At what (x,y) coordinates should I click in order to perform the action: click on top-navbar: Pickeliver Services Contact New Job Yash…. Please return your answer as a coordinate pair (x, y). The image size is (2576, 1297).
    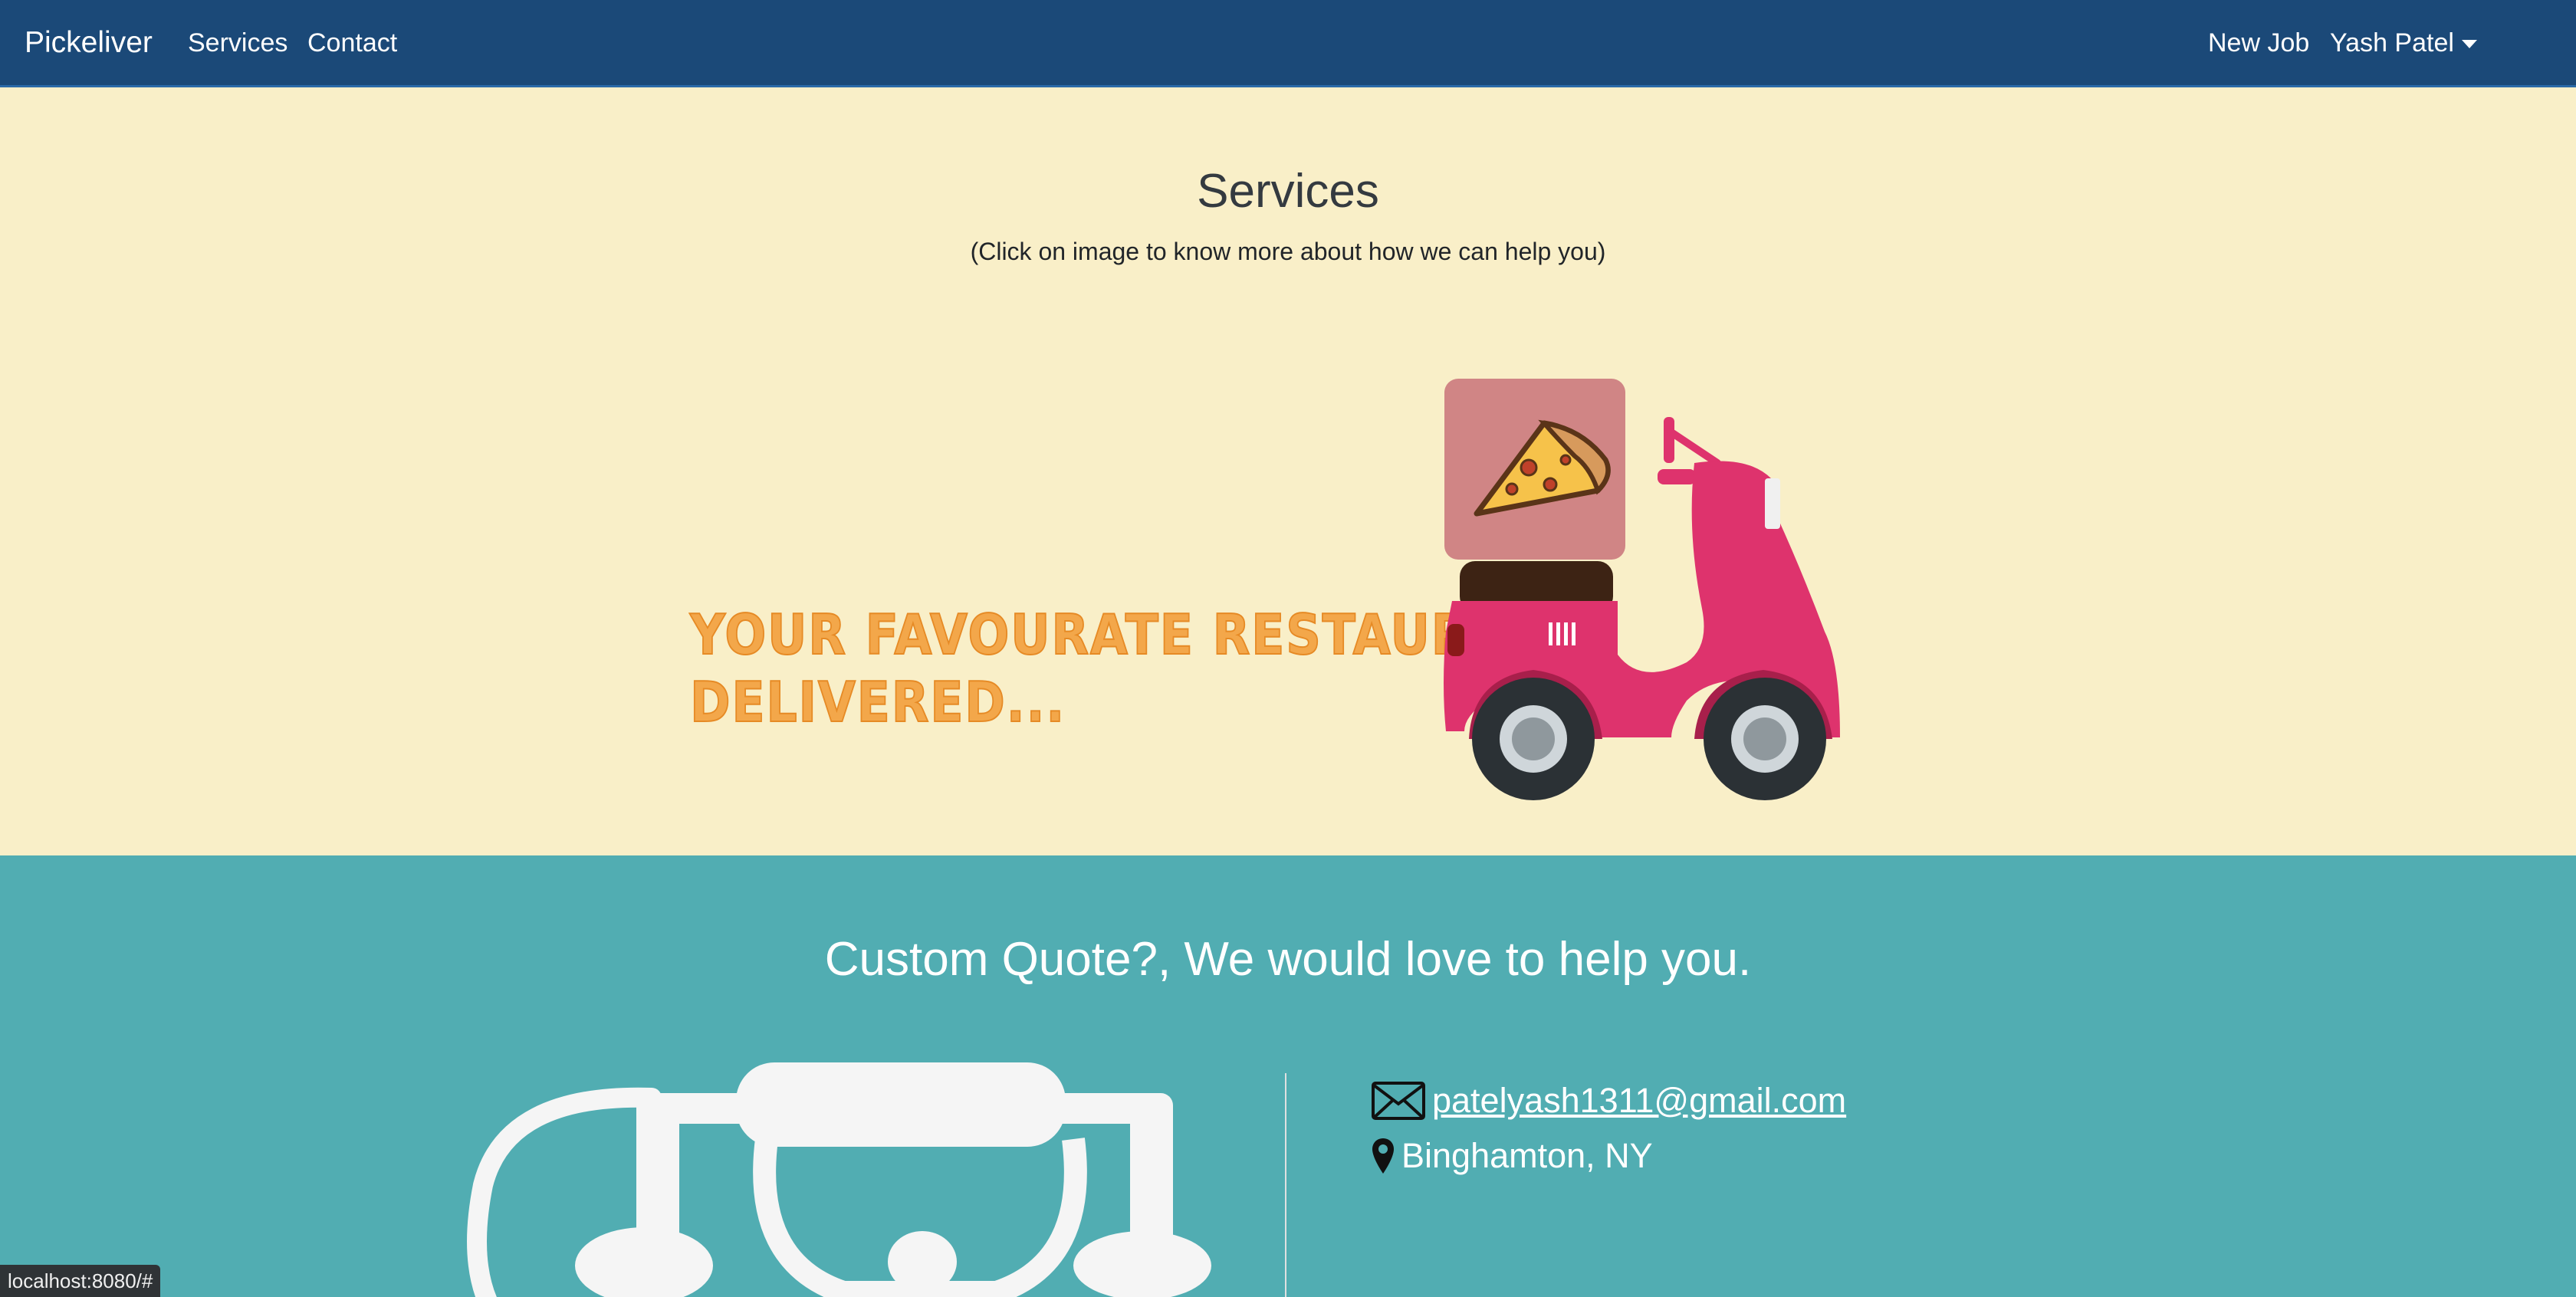
    Looking at the image, I should click on (1288, 43).